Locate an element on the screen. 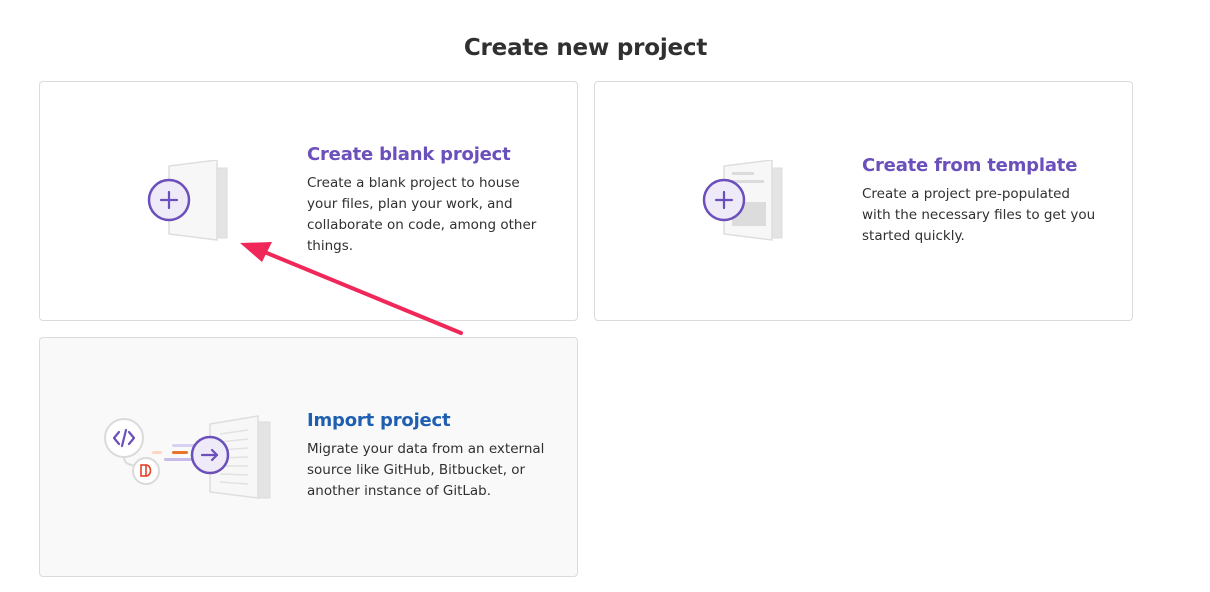 This screenshot has width=1210, height=592. import-project-illustration is located at coordinates (189, 459).